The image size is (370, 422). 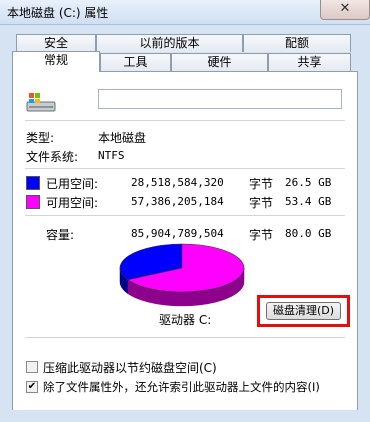 I want to click on compress-checkbox, so click(x=32, y=367).